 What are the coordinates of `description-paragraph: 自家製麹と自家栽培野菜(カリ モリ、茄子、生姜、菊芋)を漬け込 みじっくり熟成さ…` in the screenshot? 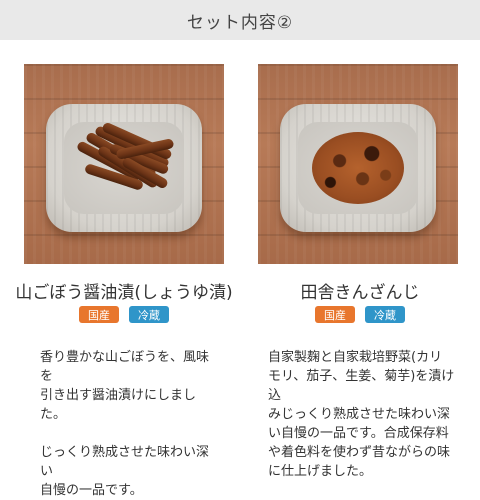 It's located at (361, 414).